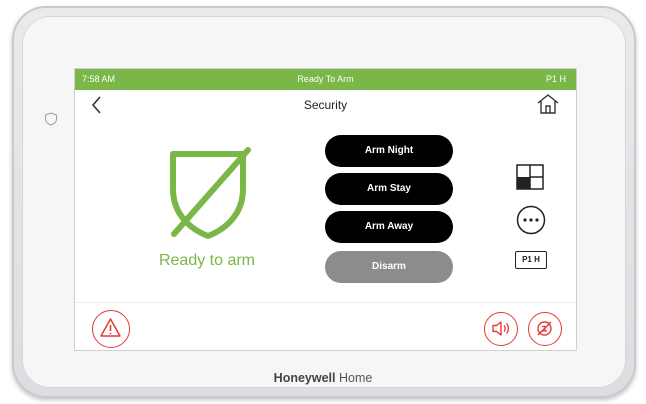 Image resolution: width=646 pixels, height=404 pixels. I want to click on arm-night-button: Arm Night, so click(389, 151).